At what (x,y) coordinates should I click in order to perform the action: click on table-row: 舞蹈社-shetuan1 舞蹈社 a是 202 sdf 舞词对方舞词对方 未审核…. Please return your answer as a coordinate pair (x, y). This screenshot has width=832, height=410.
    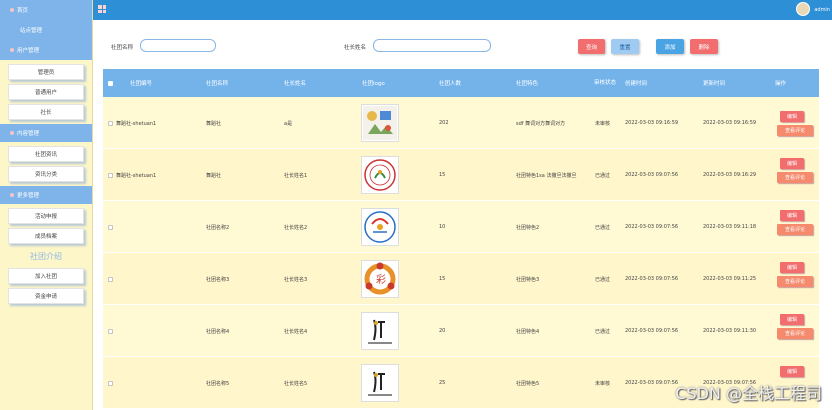
    Looking at the image, I should click on (461, 123).